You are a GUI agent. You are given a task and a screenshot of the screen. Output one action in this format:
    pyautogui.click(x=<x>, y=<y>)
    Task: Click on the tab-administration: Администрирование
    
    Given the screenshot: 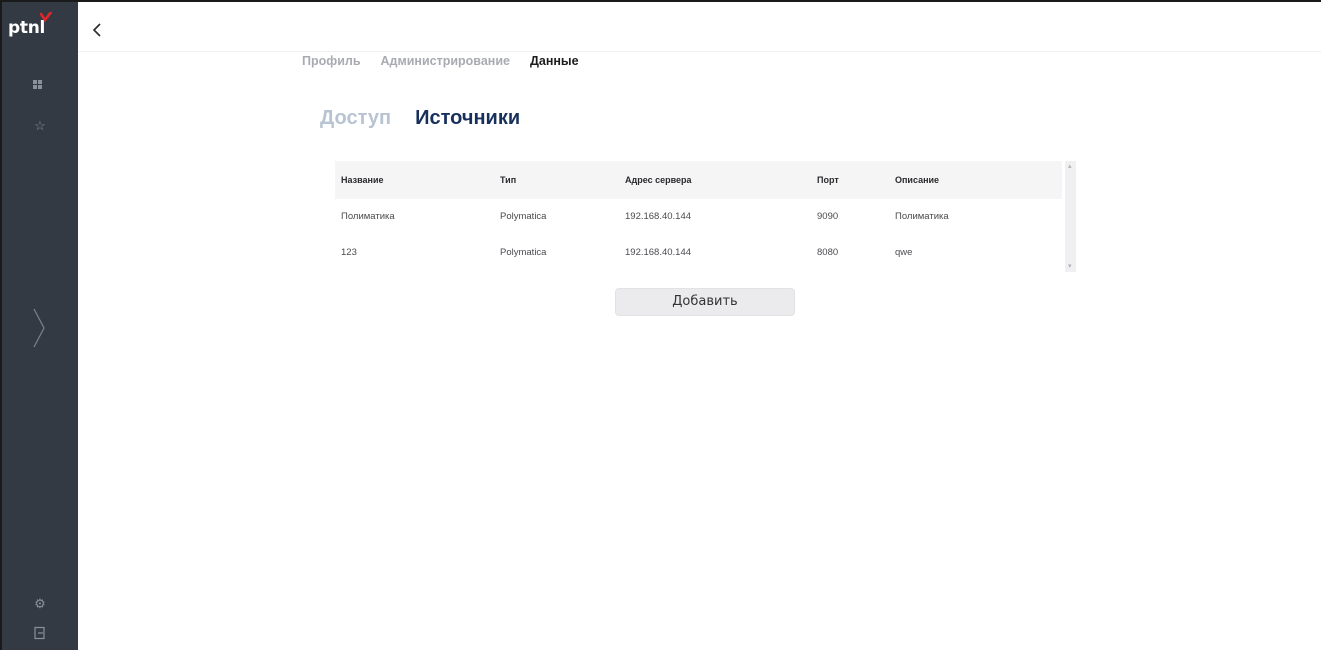 What is the action you would take?
    pyautogui.click(x=445, y=61)
    